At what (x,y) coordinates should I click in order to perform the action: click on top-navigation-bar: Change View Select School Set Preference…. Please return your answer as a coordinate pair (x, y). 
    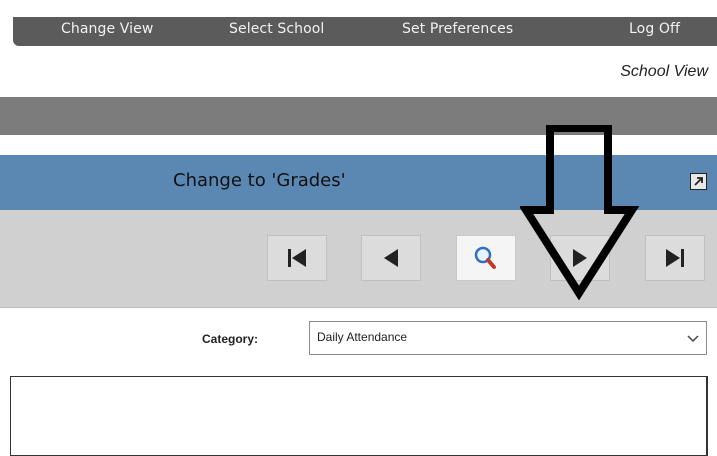
    Looking at the image, I should click on (365, 31).